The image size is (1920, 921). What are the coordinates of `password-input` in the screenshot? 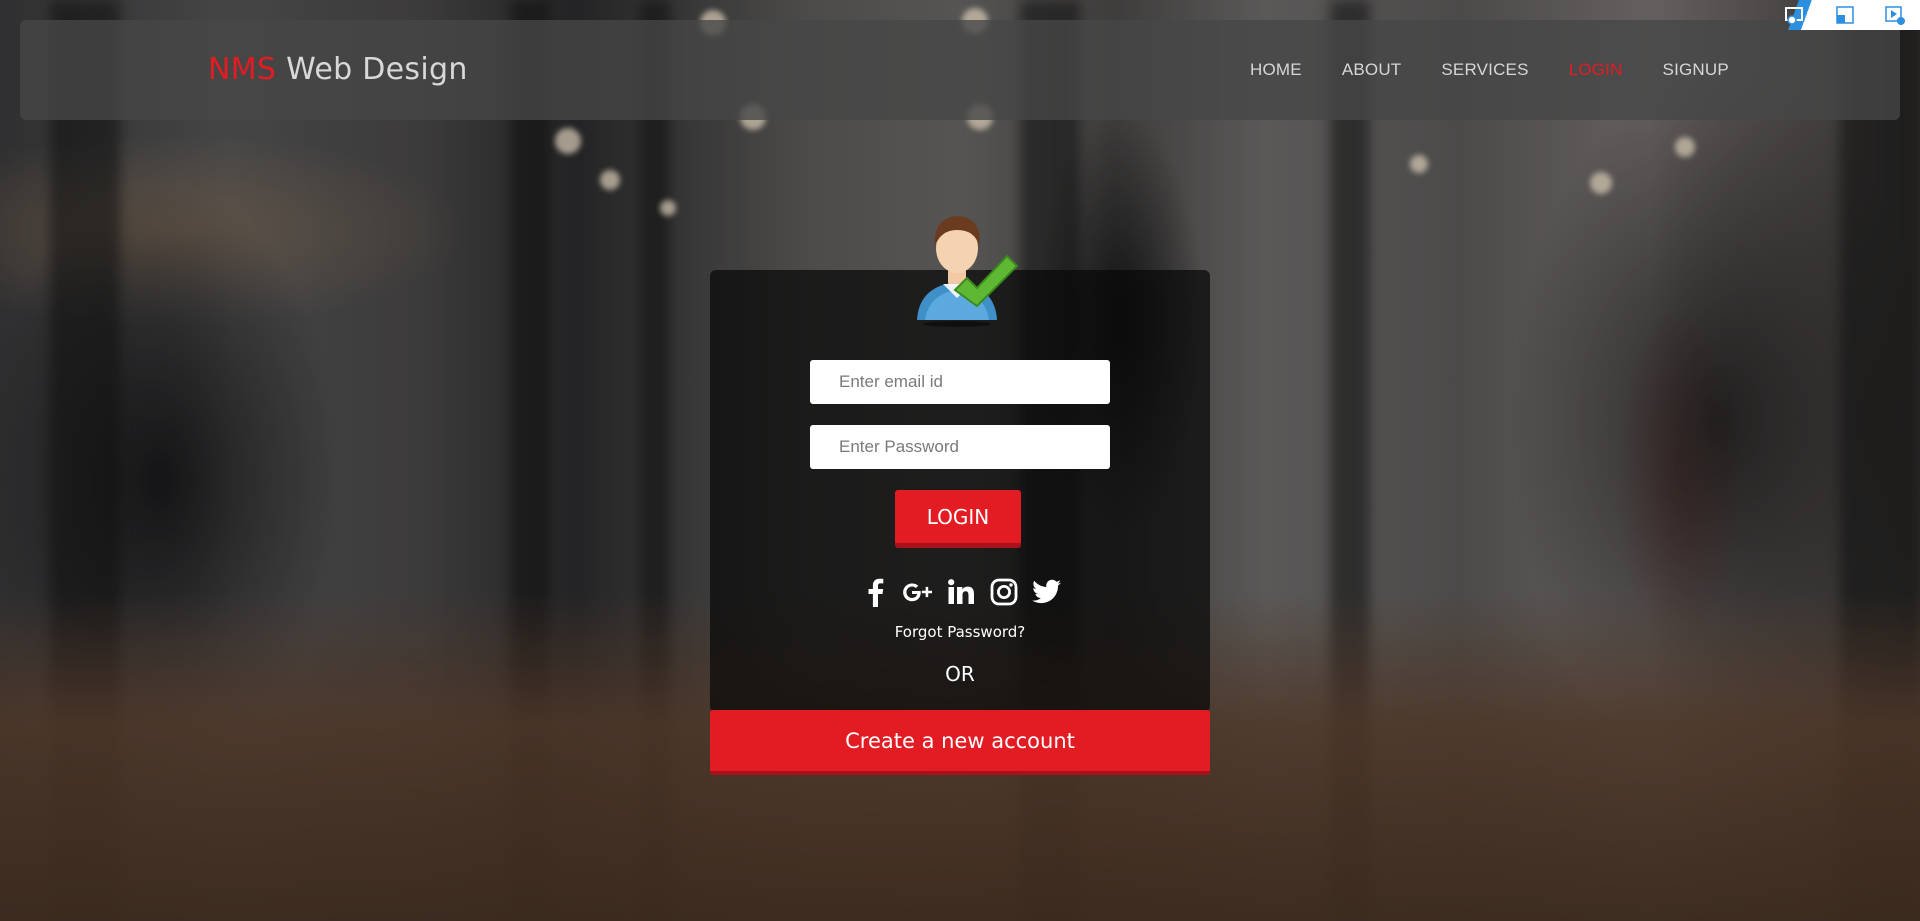 It's located at (960, 447).